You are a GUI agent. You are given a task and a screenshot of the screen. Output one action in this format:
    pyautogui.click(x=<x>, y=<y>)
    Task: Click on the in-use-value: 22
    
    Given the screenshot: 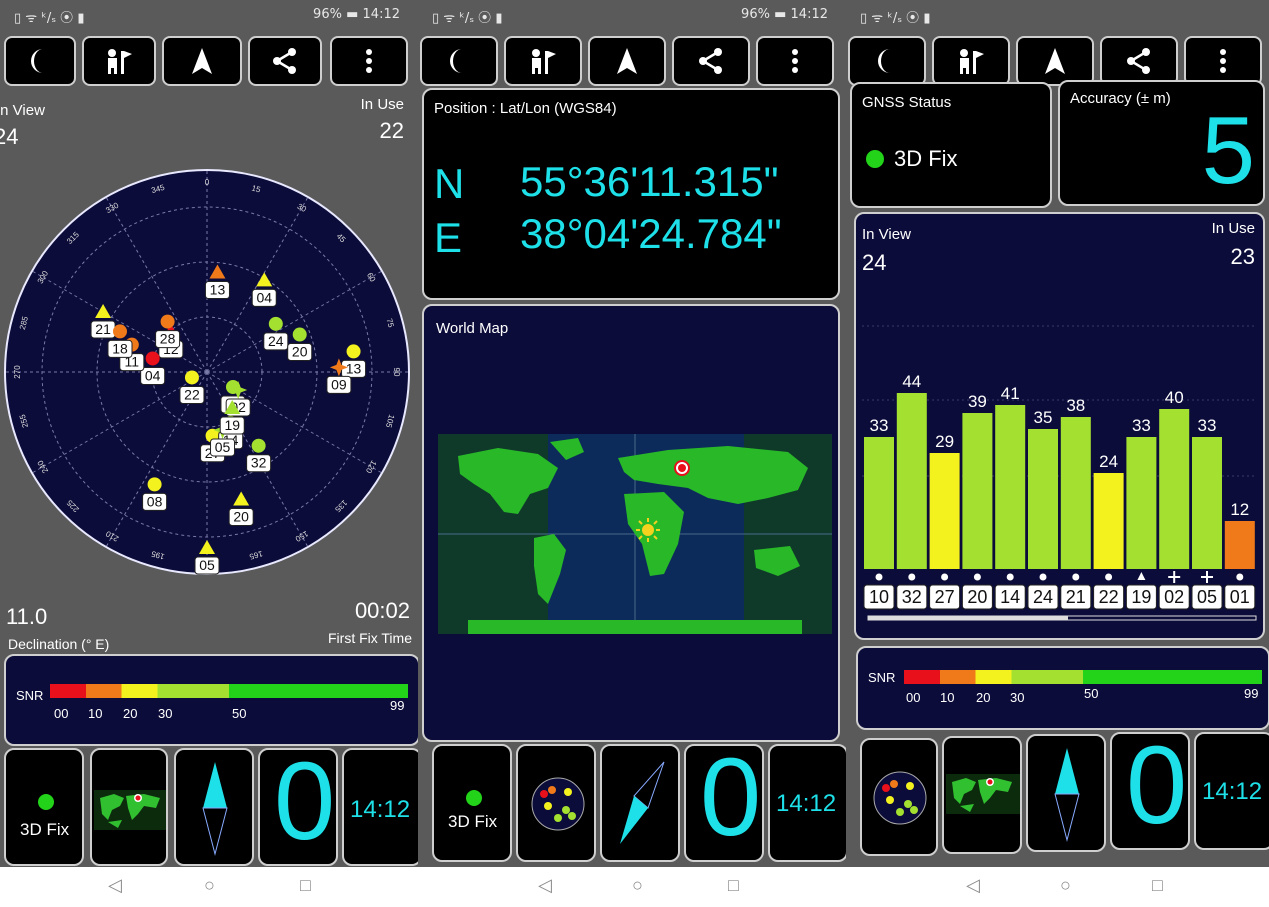 What is the action you would take?
    pyautogui.click(x=391, y=130)
    